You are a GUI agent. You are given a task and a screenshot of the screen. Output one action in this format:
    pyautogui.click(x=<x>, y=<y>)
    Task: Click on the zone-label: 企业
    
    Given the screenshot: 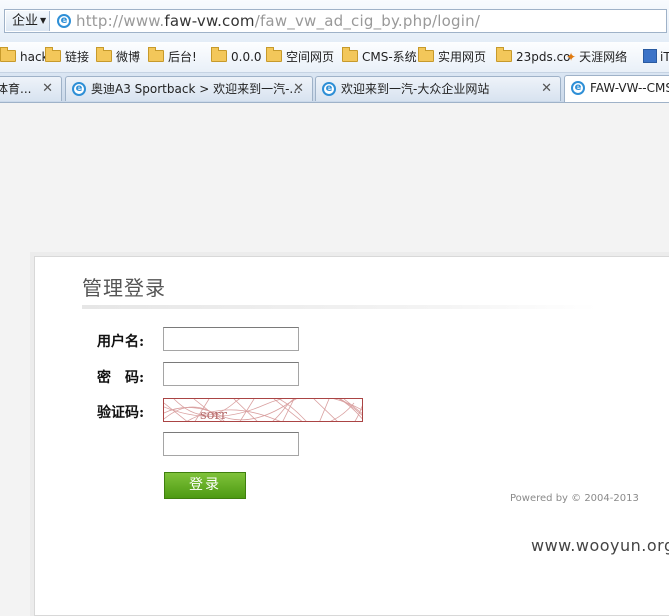 What is the action you would take?
    pyautogui.click(x=25, y=21)
    